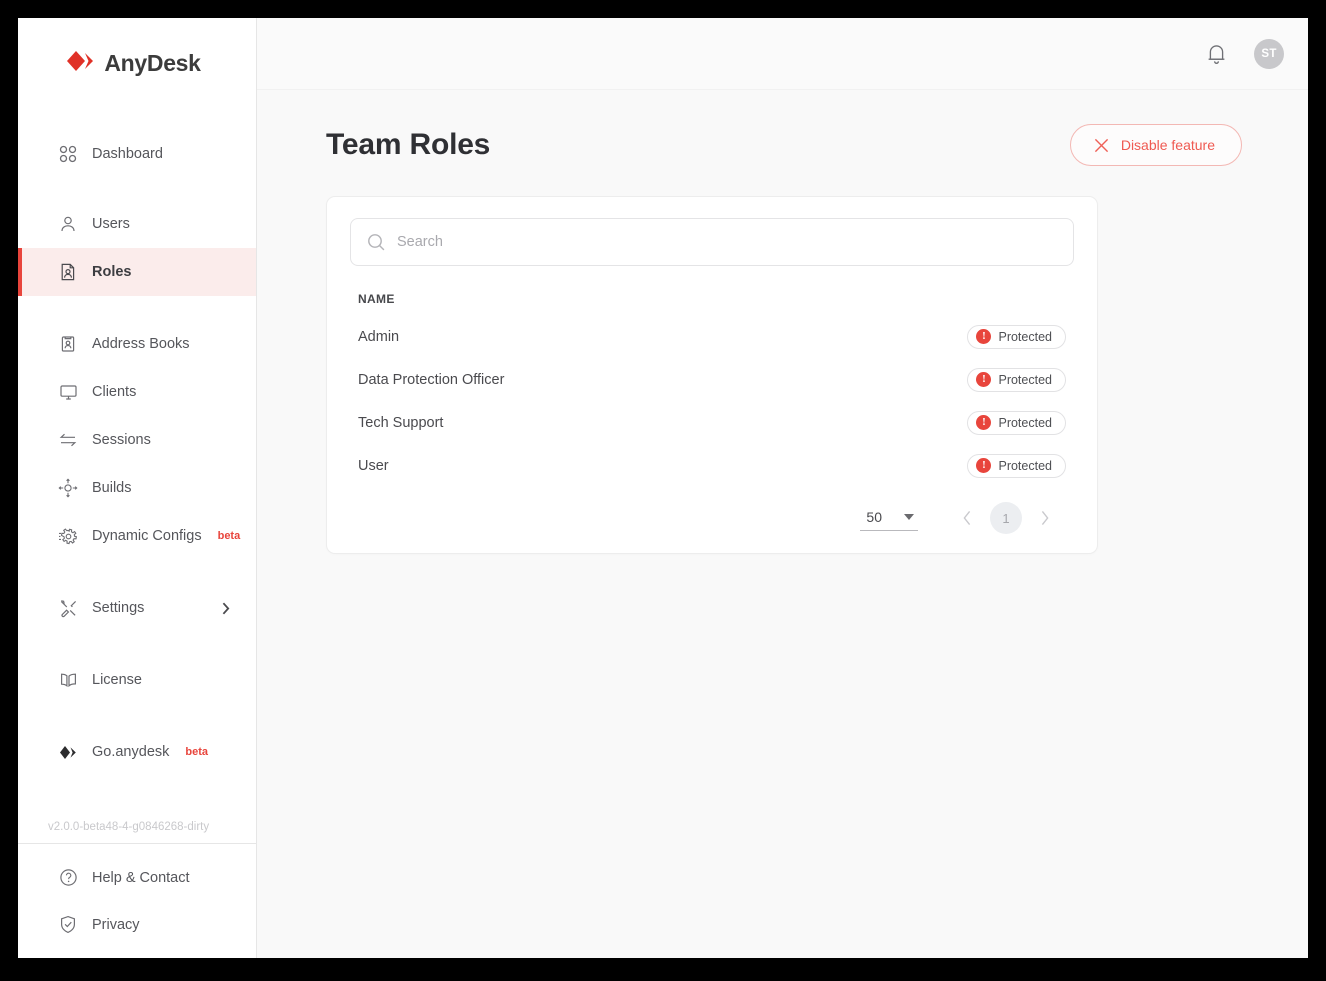 Image resolution: width=1326 pixels, height=981 pixels. What do you see at coordinates (967, 518) in the screenshot?
I see `prev-page-button` at bounding box center [967, 518].